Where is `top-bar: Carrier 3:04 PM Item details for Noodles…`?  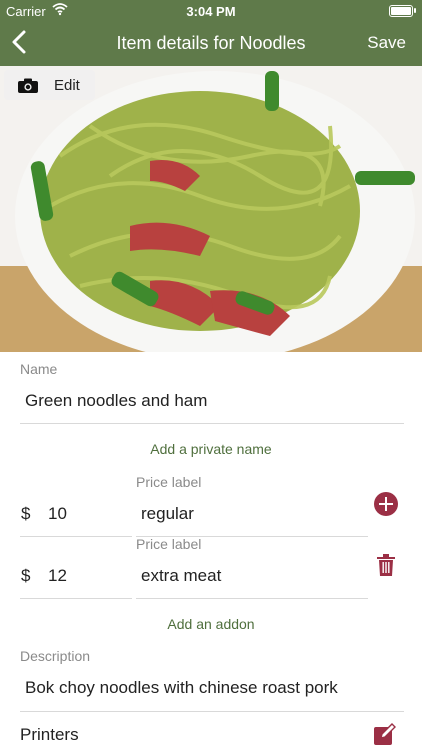 top-bar: Carrier 3:04 PM Item details for Noodles… is located at coordinates (211, 33).